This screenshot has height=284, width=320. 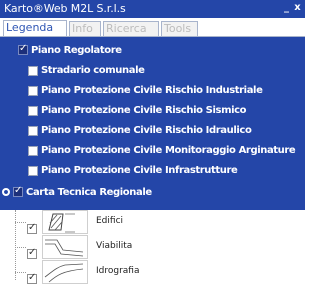 I want to click on layer-row-rischio-sismico: Piano Protezione Civile Rischio Sismico, so click(x=152, y=111).